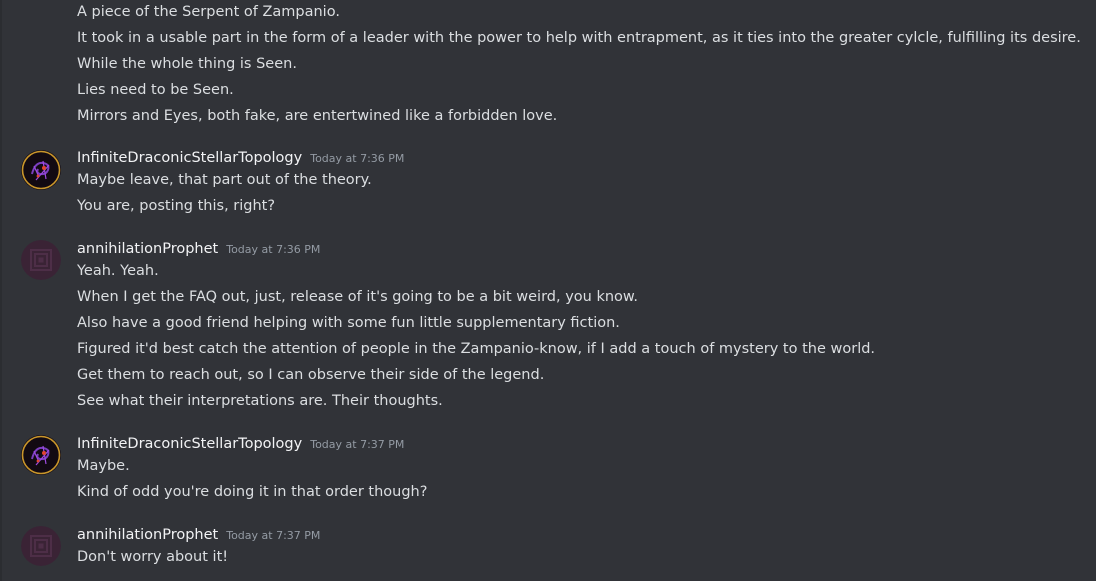  What do you see at coordinates (153, 557) in the screenshot?
I see `message-line: Don't worry about it!` at bounding box center [153, 557].